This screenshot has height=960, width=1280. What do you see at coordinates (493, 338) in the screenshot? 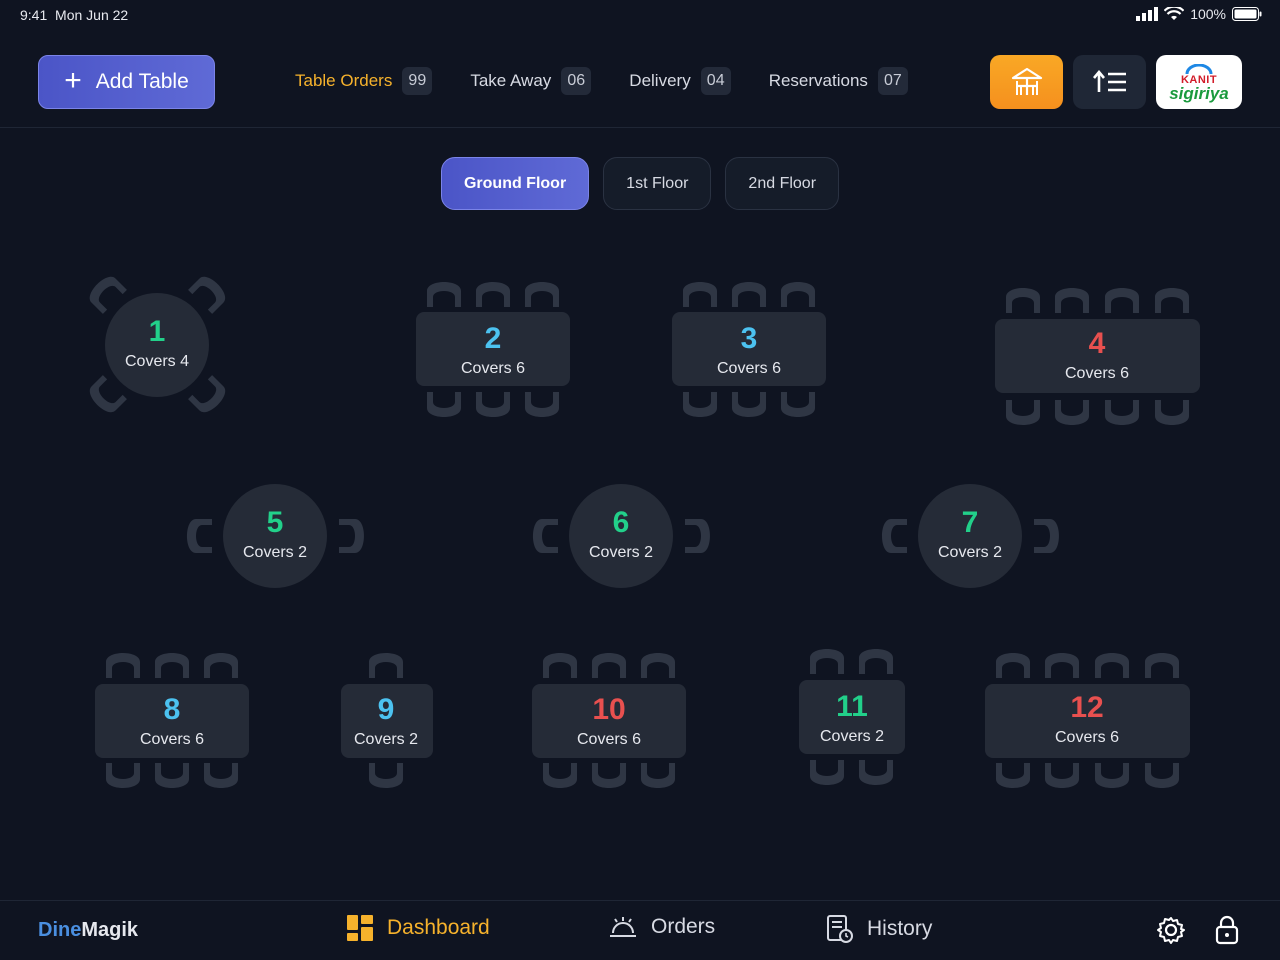
I see `table-number: 2` at bounding box center [493, 338].